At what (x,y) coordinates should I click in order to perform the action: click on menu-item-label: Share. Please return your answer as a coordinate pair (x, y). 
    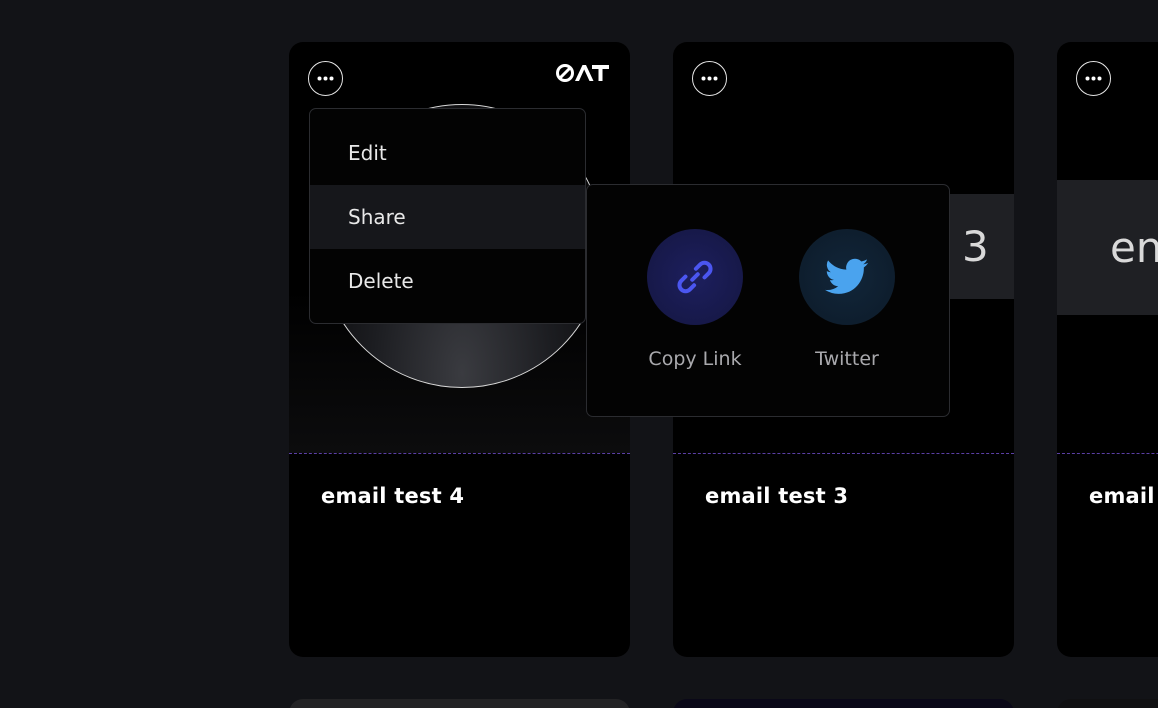
    Looking at the image, I should click on (377, 217).